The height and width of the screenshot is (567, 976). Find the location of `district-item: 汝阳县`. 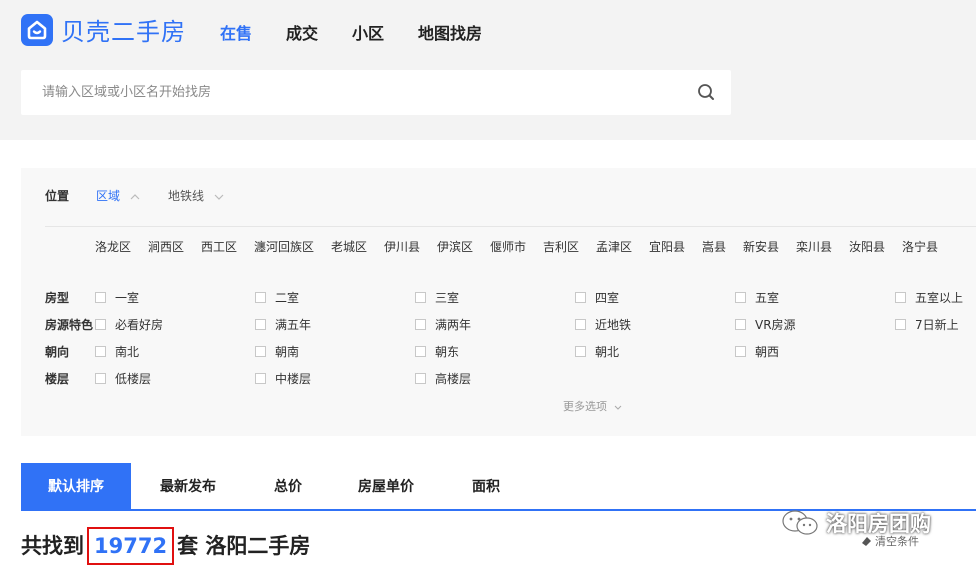

district-item: 汝阳县 is located at coordinates (867, 246).